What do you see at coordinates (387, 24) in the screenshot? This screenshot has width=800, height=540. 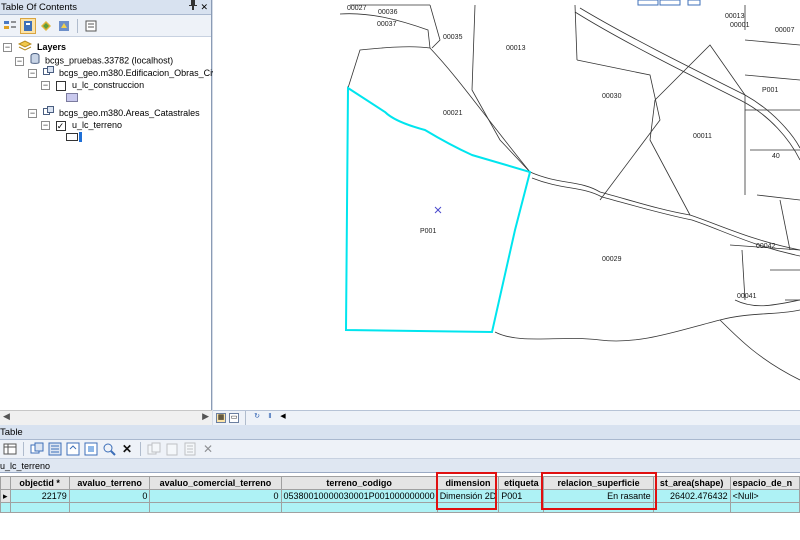 I see `parcel-label: 00037` at bounding box center [387, 24].